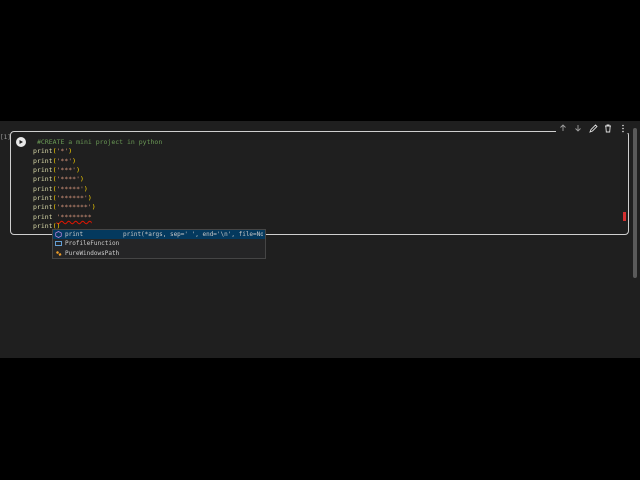 Image resolution: width=640 pixels, height=480 pixels. What do you see at coordinates (64, 160) in the screenshot?
I see `code-token: '**'` at bounding box center [64, 160].